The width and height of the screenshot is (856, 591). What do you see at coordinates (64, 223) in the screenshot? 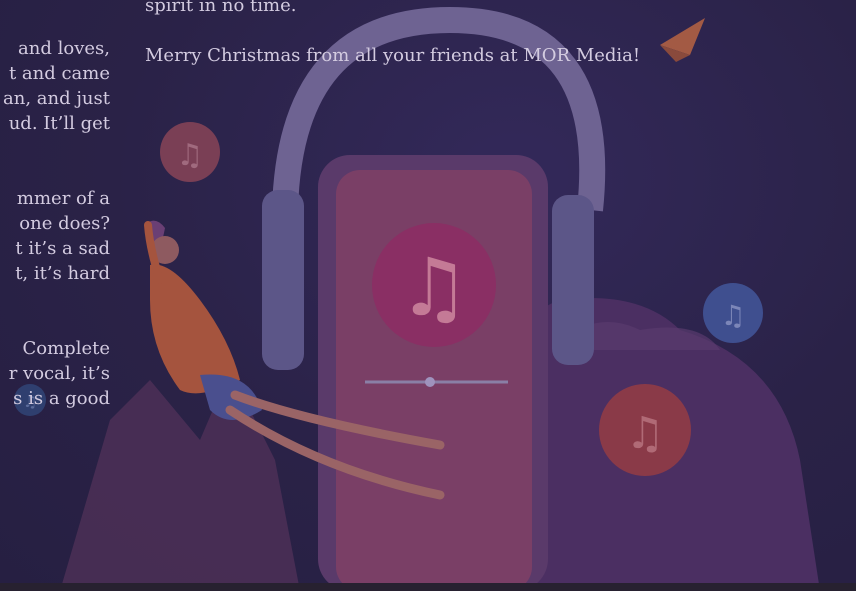
I see `text-line: one does?` at bounding box center [64, 223].